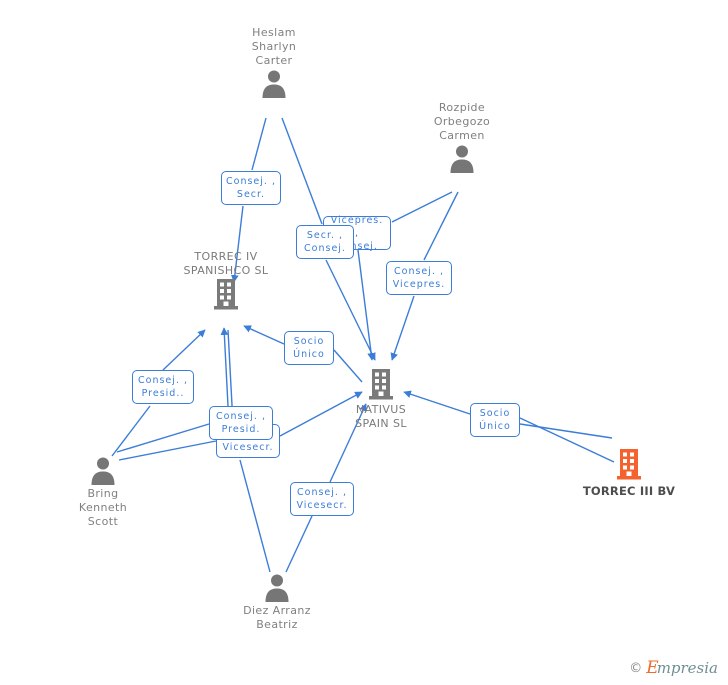 The width and height of the screenshot is (728, 685). I want to click on watermark: © Empresia, so click(673, 668).